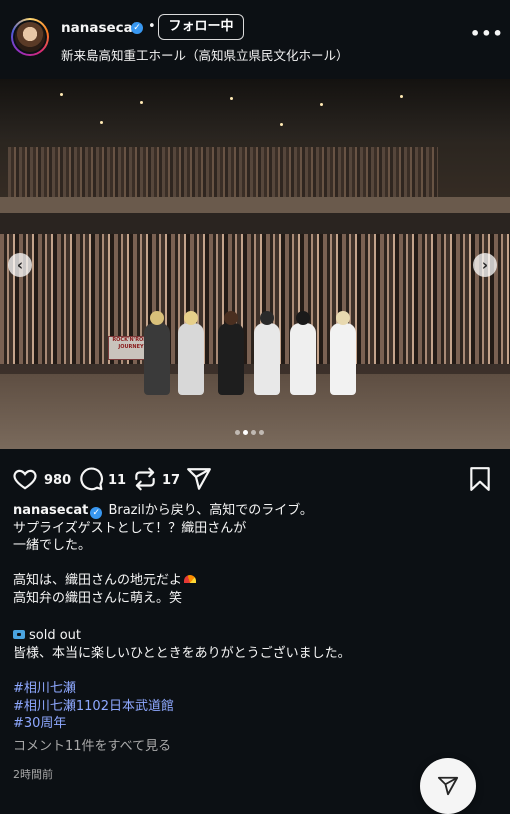 The image size is (510, 814). Describe the element at coordinates (485, 265) in the screenshot. I see `carousel-next-button: ›` at that location.